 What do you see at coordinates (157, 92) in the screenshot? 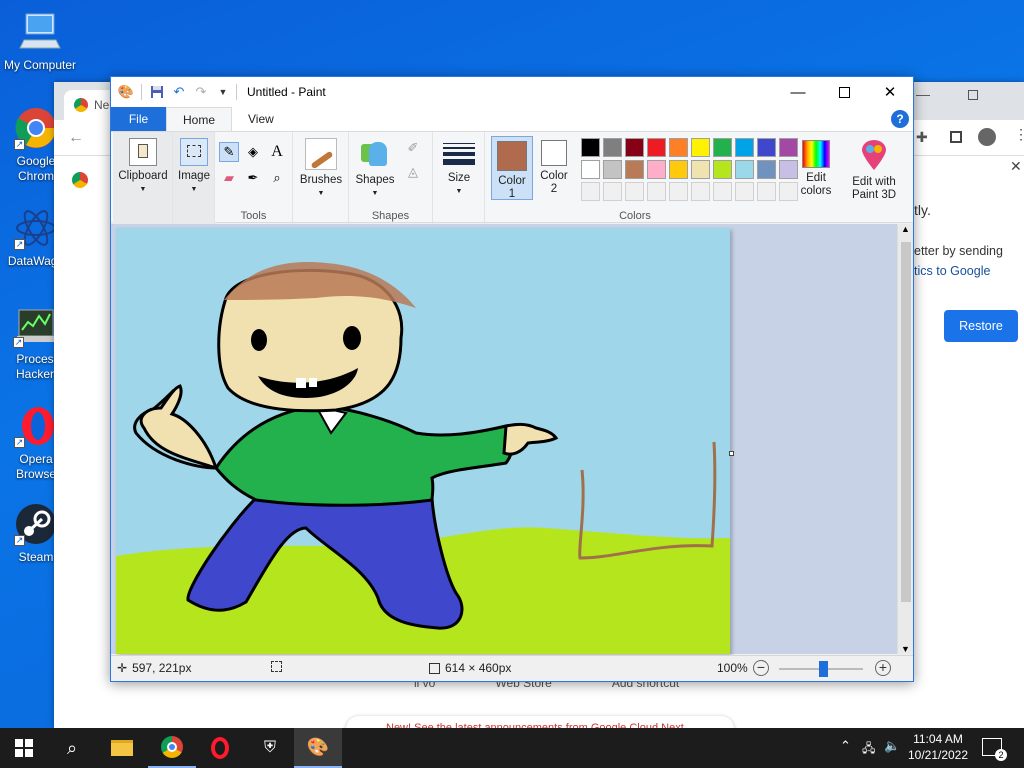
I see `save-icon` at bounding box center [157, 92].